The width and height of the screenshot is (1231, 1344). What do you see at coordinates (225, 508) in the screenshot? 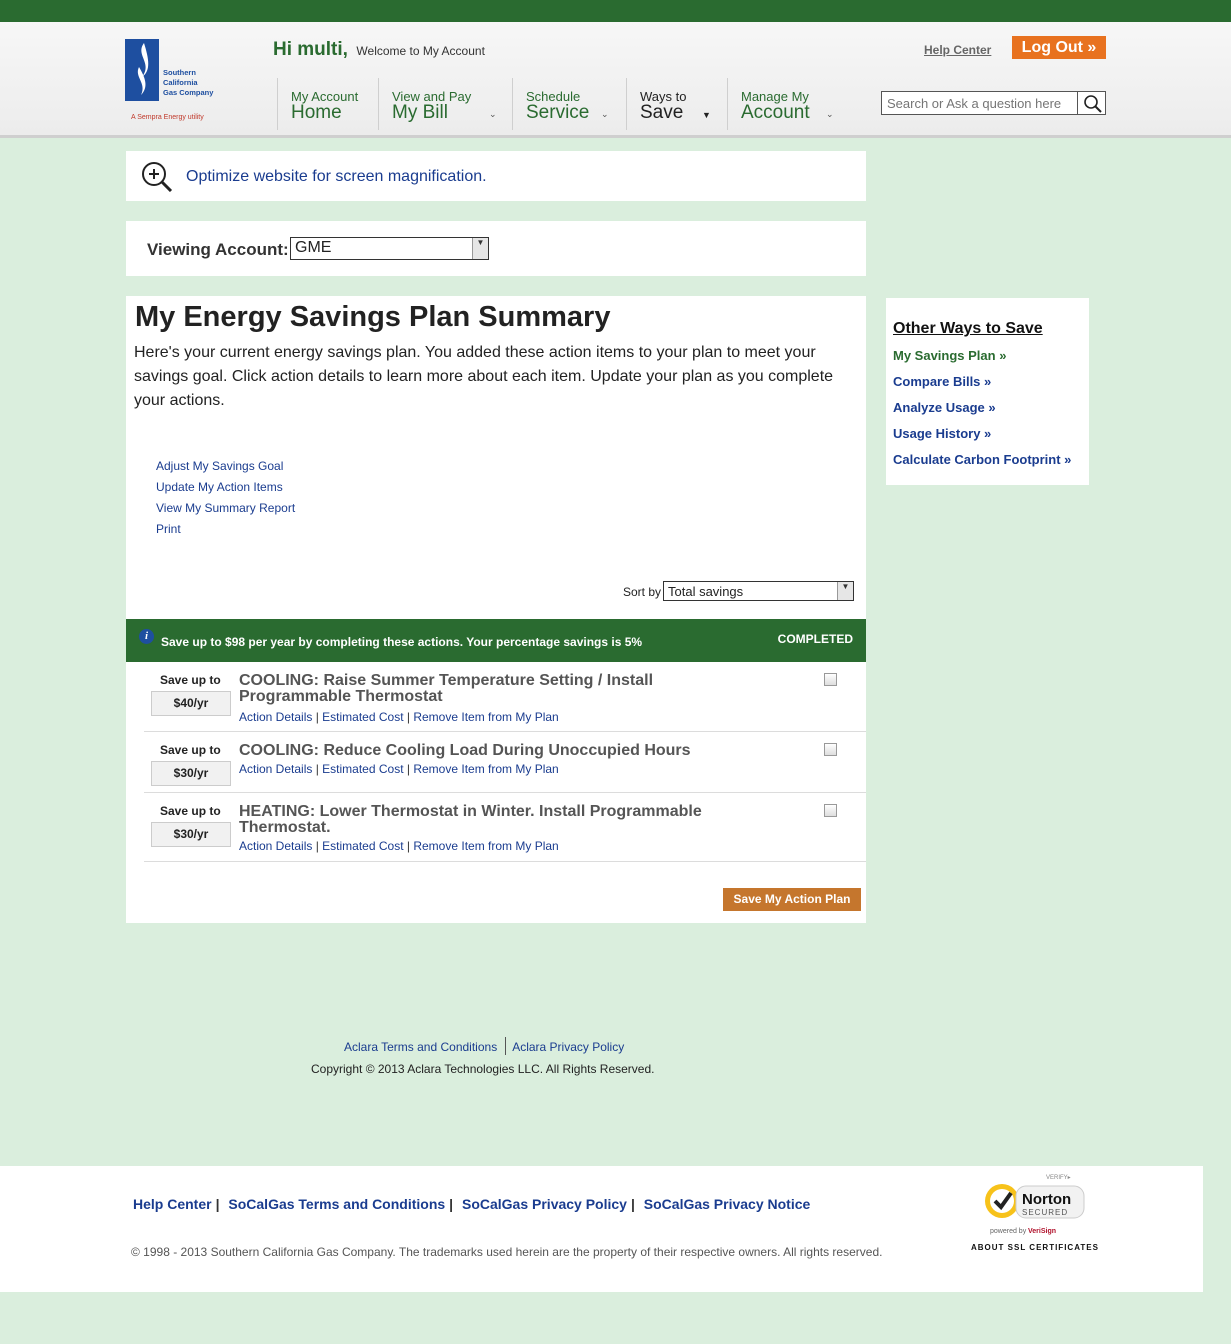
I see `view-summary-report-link: View My Summary Report` at bounding box center [225, 508].